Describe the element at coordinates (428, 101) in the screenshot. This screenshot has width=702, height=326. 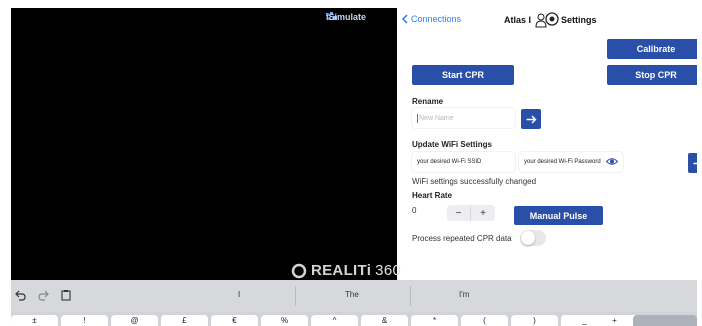
I see `rename-heading: Rename` at that location.